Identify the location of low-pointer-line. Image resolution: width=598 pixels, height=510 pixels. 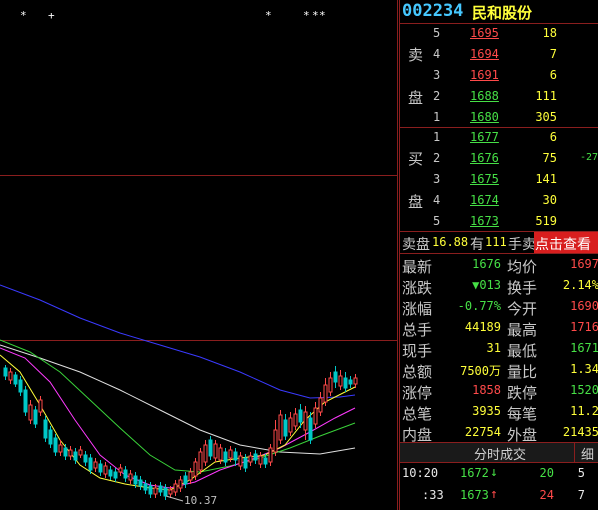
(174, 498).